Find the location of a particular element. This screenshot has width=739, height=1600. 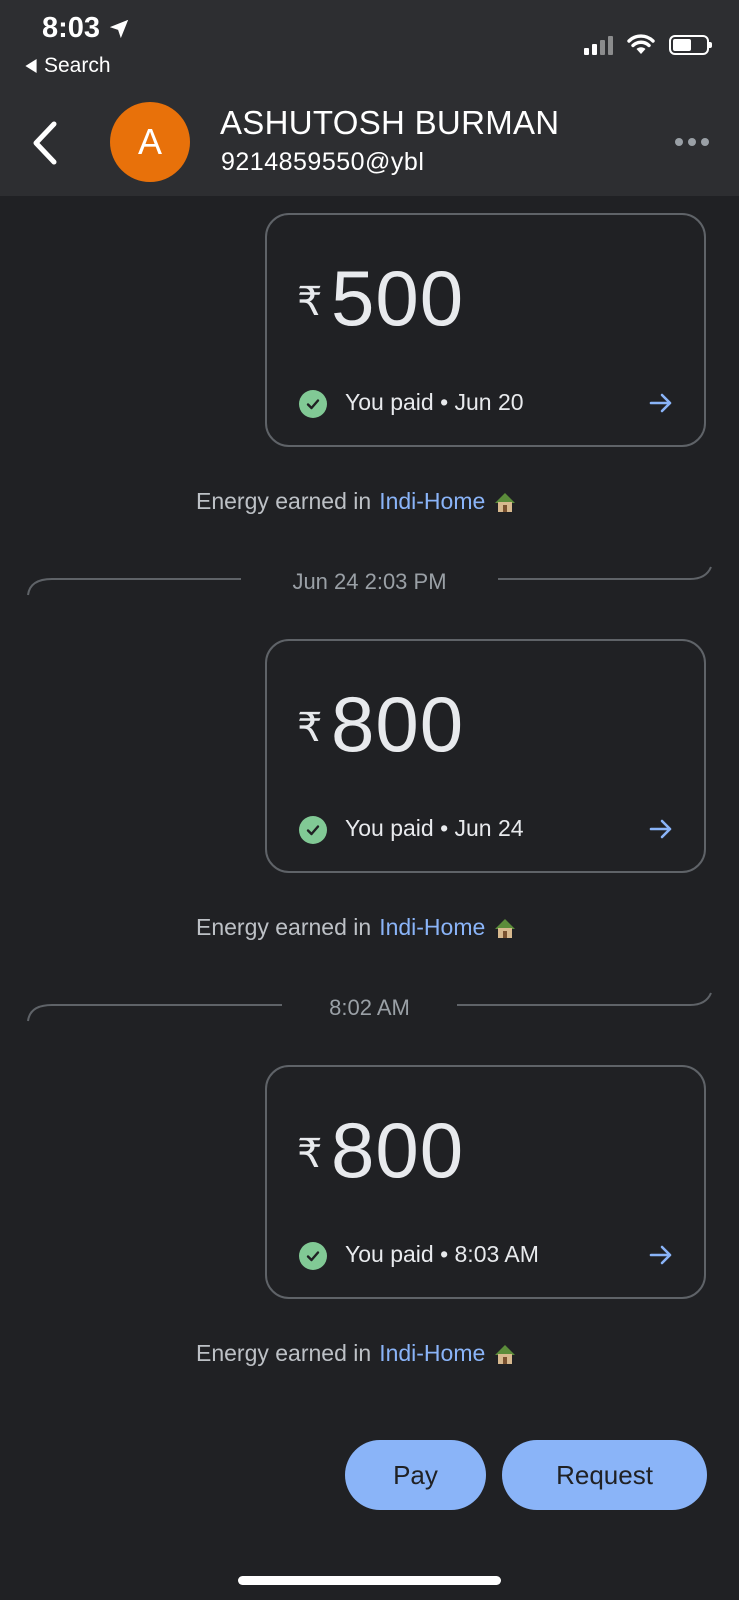

back-arrow-icon is located at coordinates (45, 143).